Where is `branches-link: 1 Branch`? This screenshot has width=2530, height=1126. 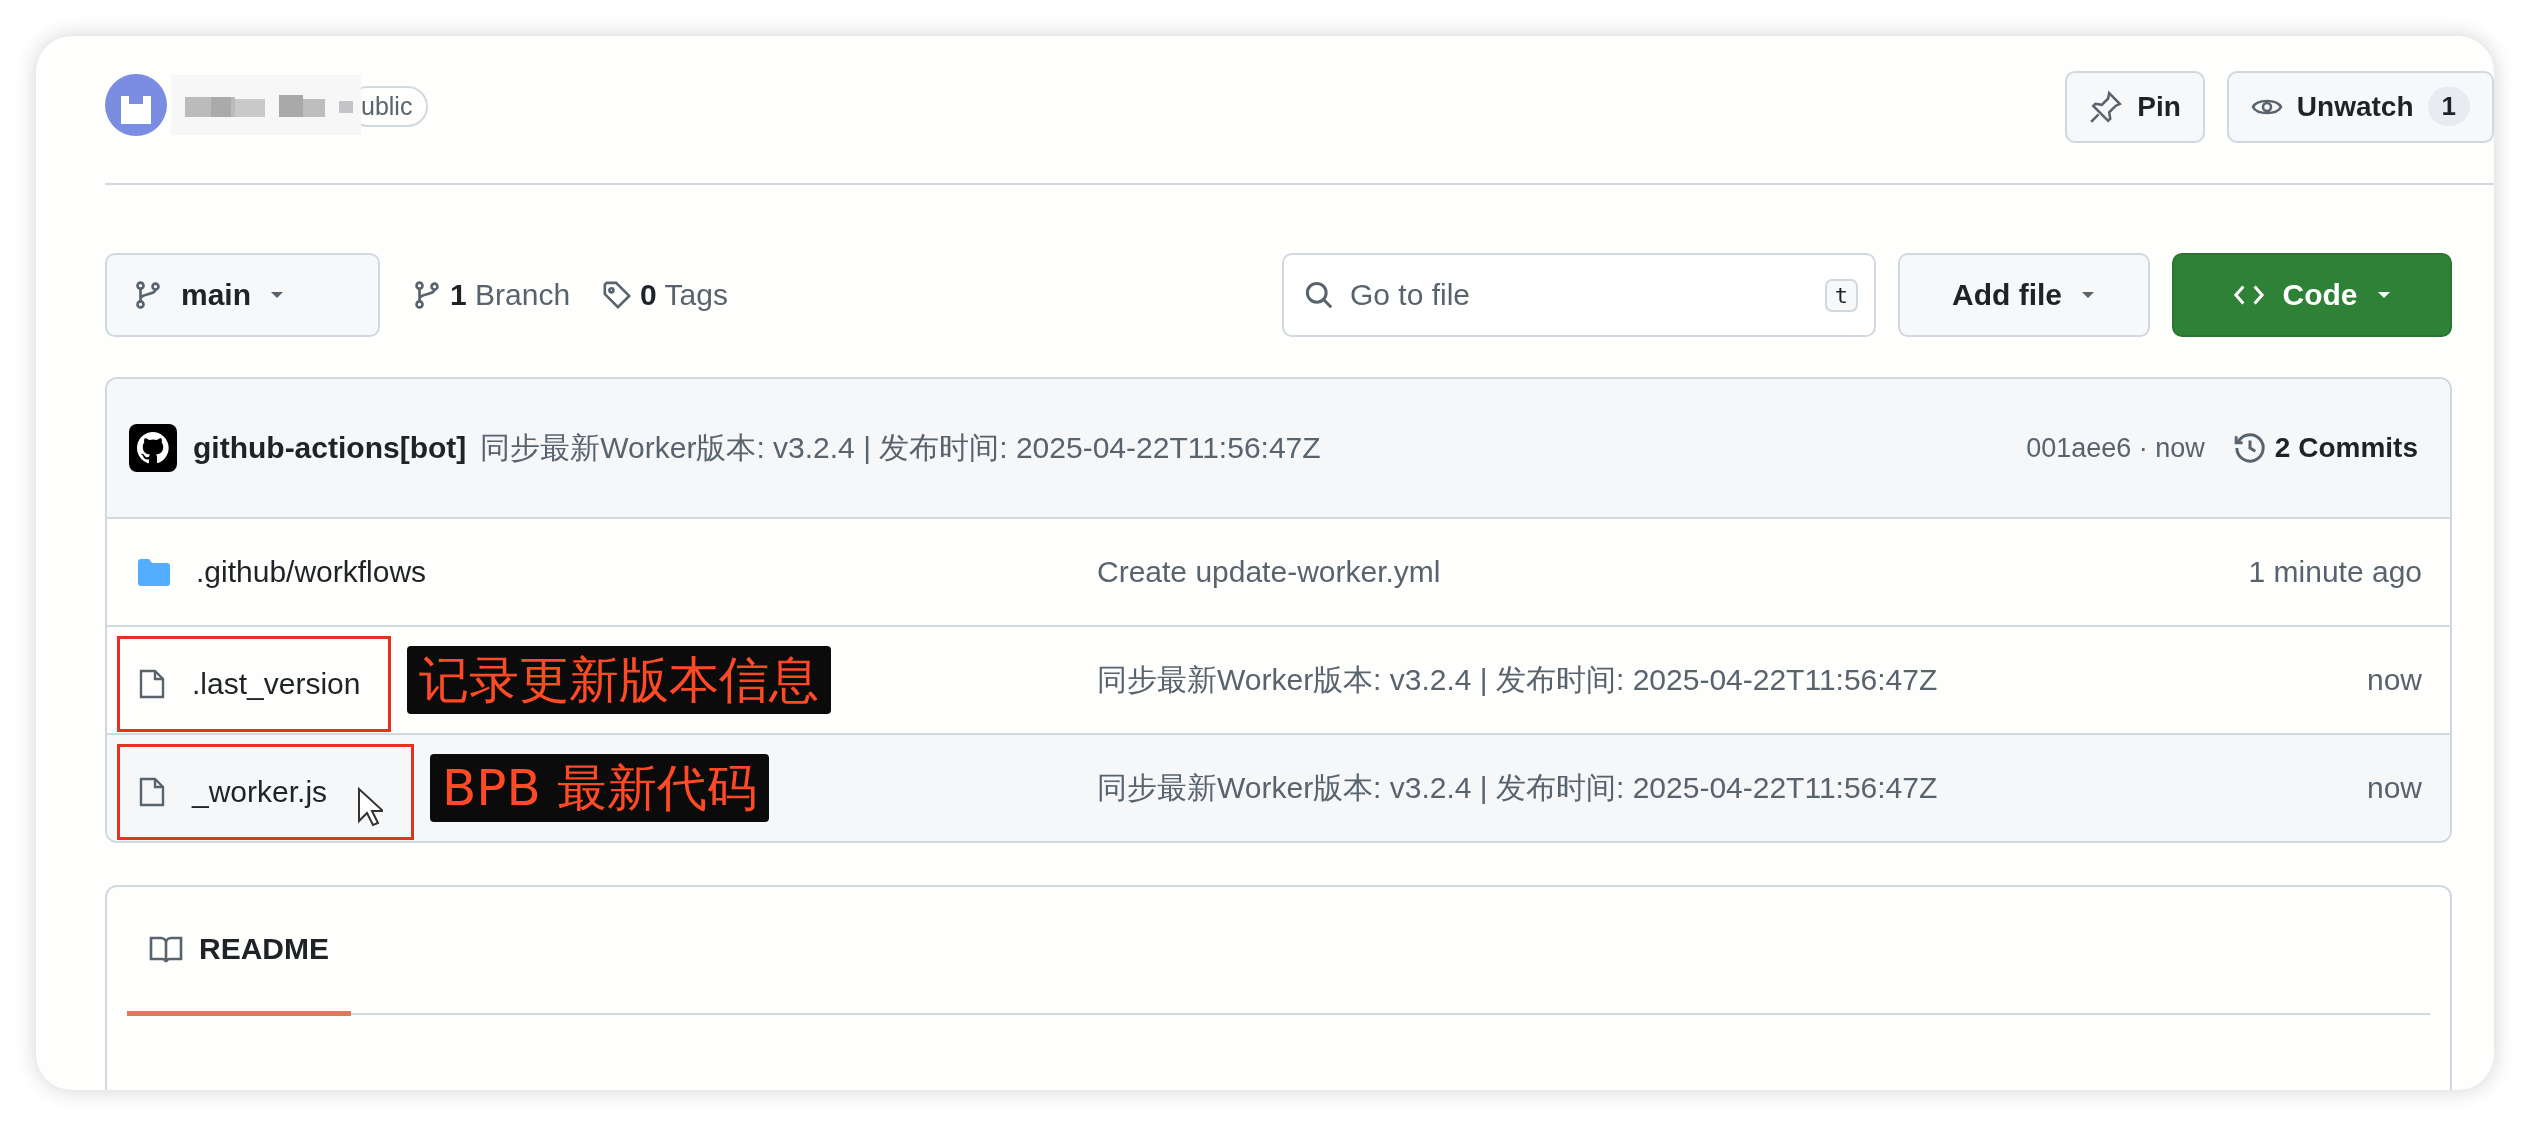 branches-link: 1 Branch is located at coordinates (510, 295).